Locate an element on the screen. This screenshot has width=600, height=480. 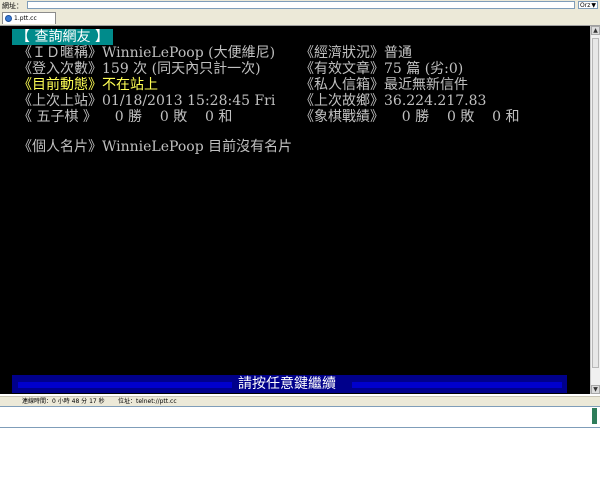
input-panel is located at coordinates (300, 417).